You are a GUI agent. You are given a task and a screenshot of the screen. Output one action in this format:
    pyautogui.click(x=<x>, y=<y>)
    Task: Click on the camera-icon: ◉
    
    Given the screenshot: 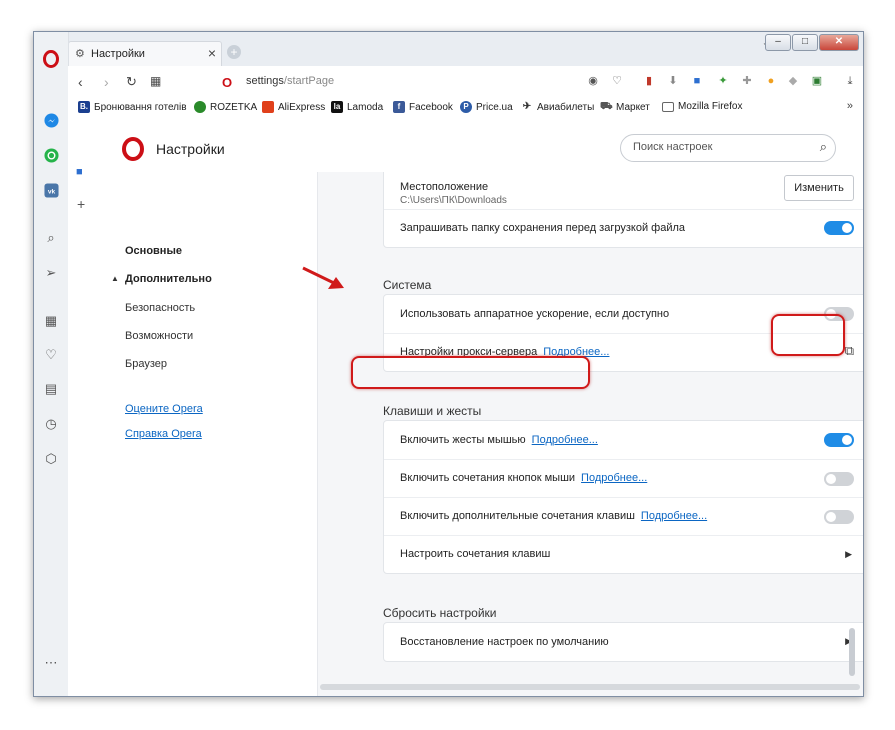 What is the action you would take?
    pyautogui.click(x=593, y=81)
    